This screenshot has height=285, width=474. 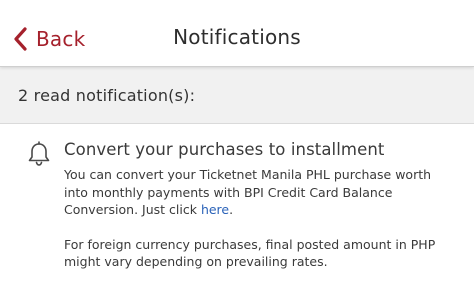 What do you see at coordinates (237, 37) in the screenshot?
I see `page-title: Notifications` at bounding box center [237, 37].